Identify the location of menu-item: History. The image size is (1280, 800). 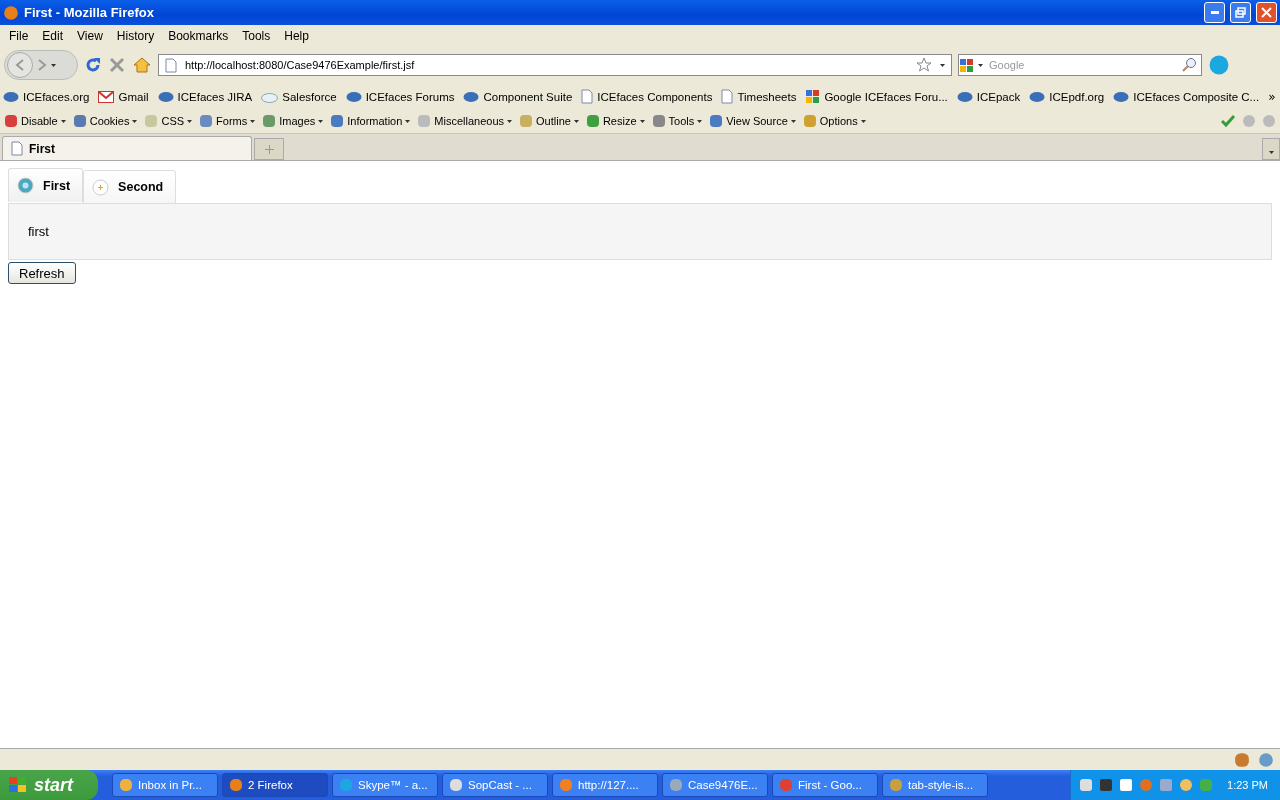
(135, 35).